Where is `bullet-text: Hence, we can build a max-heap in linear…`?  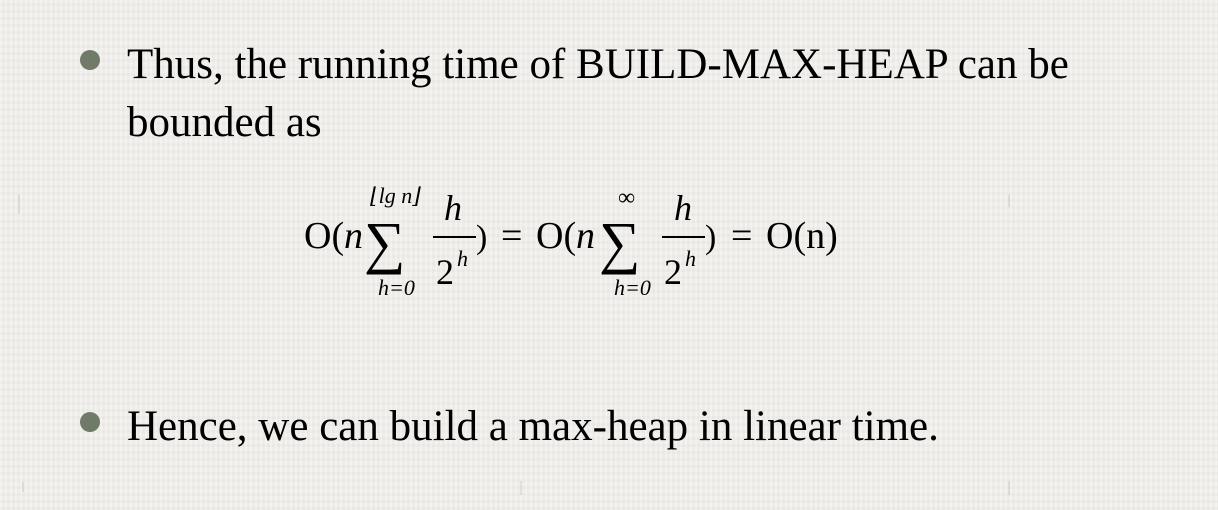
bullet-text: Hence, we can build a max-heap in linear… is located at coordinates (533, 426).